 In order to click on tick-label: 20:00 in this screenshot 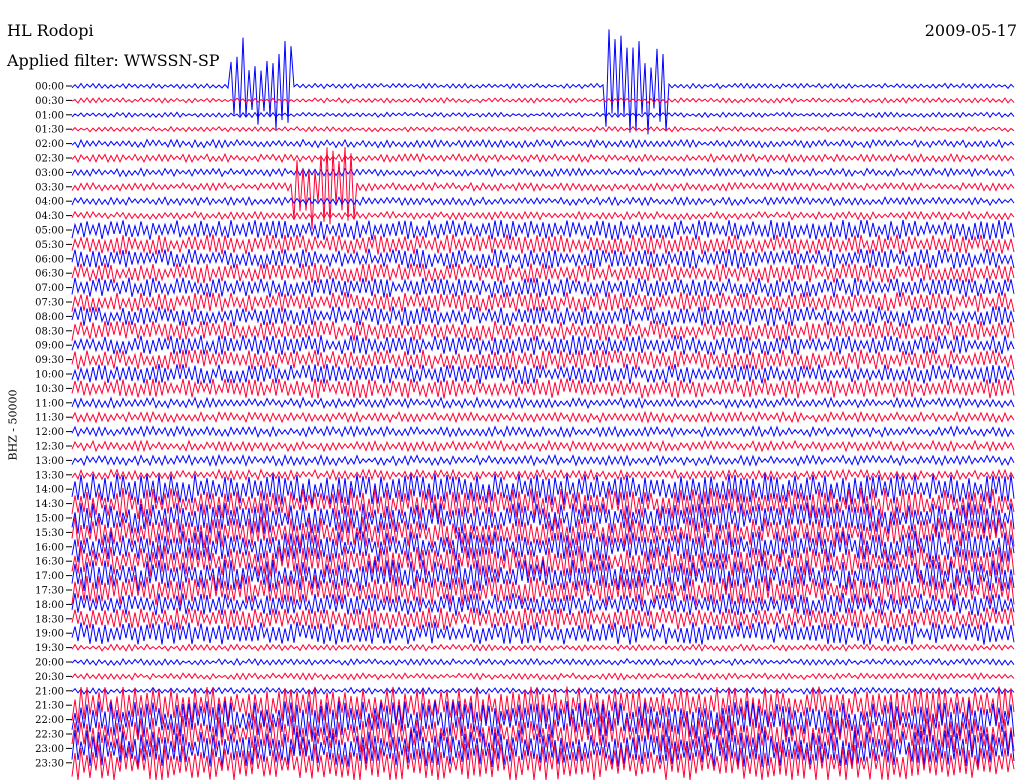, I will do `click(49, 663)`.